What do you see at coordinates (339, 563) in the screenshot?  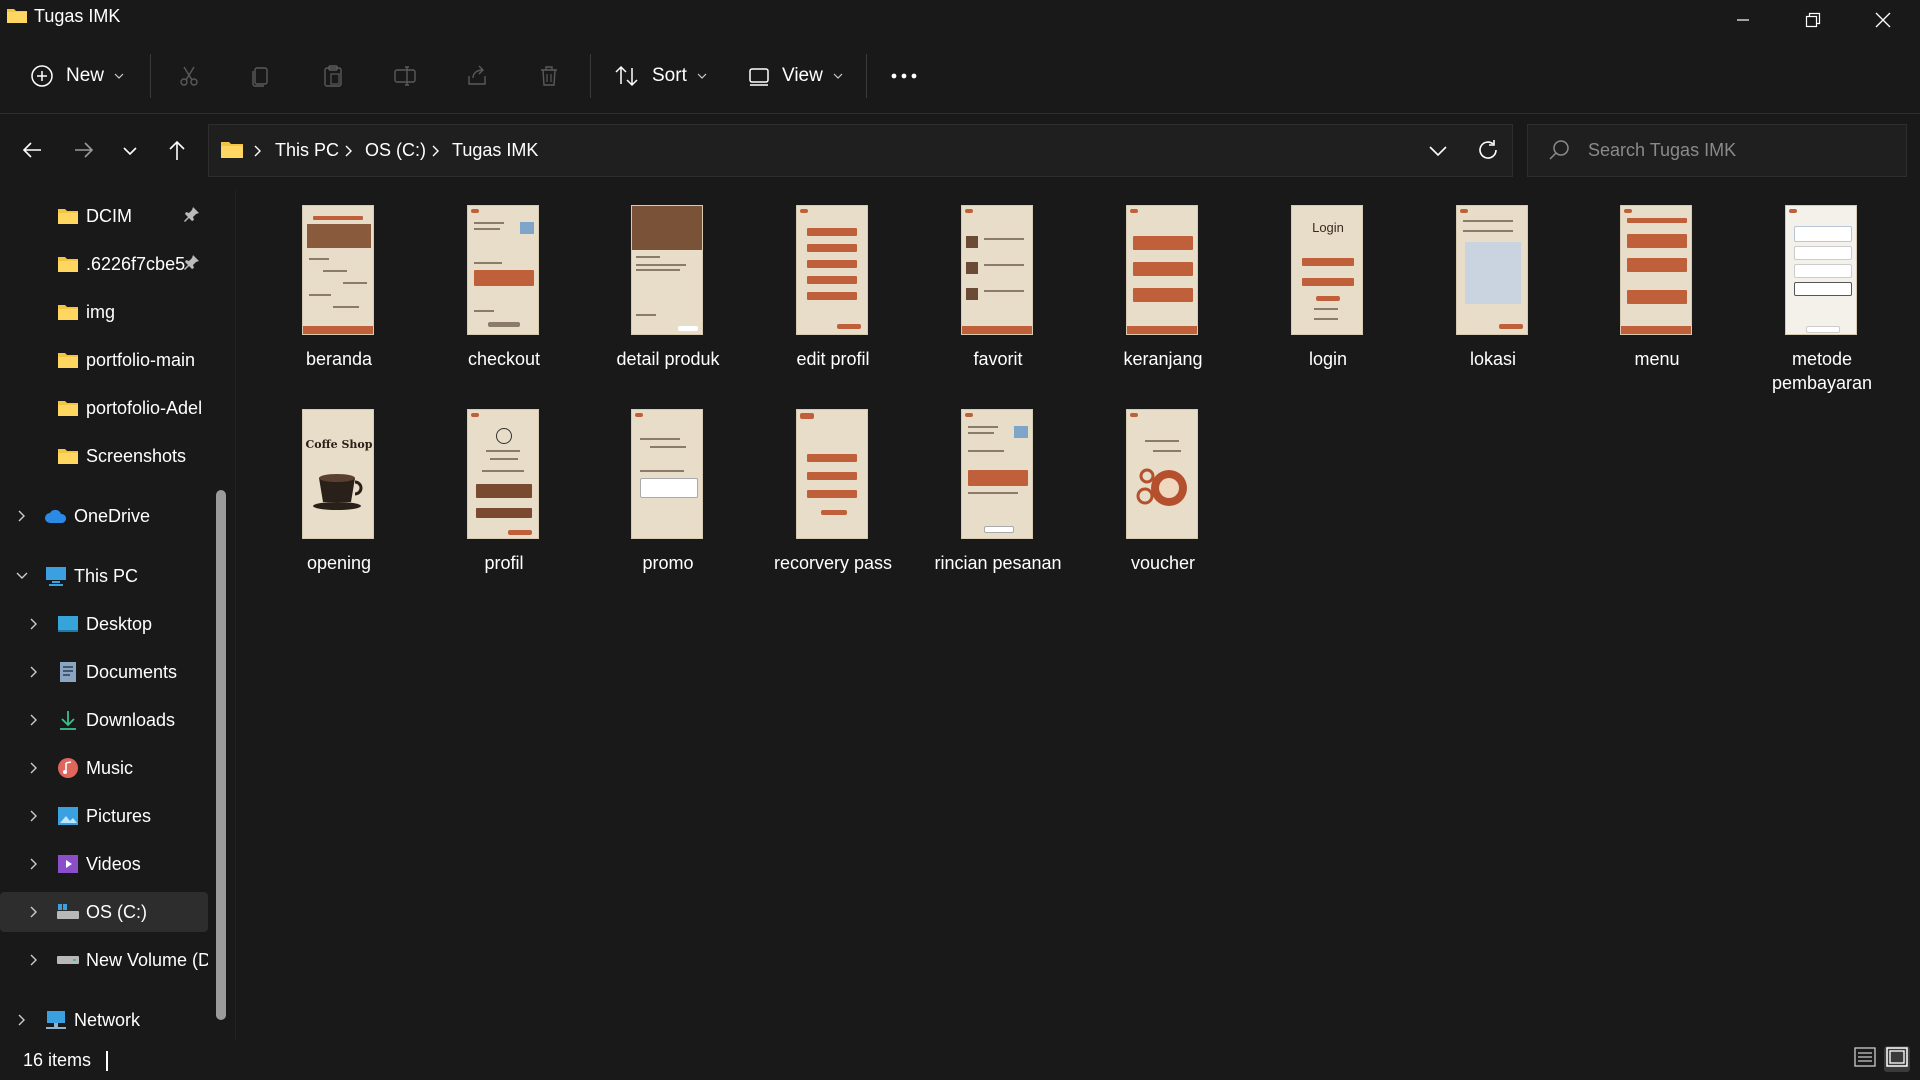 I see `file-name: opening` at bounding box center [339, 563].